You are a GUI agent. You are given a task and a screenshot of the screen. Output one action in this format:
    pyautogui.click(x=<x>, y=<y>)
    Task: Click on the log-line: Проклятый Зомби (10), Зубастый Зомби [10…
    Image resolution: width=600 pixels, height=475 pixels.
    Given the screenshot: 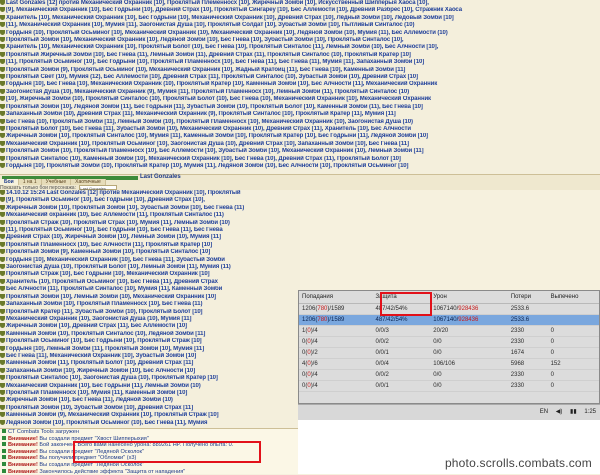 What is the action you would take?
    pyautogui.click(x=150, y=408)
    